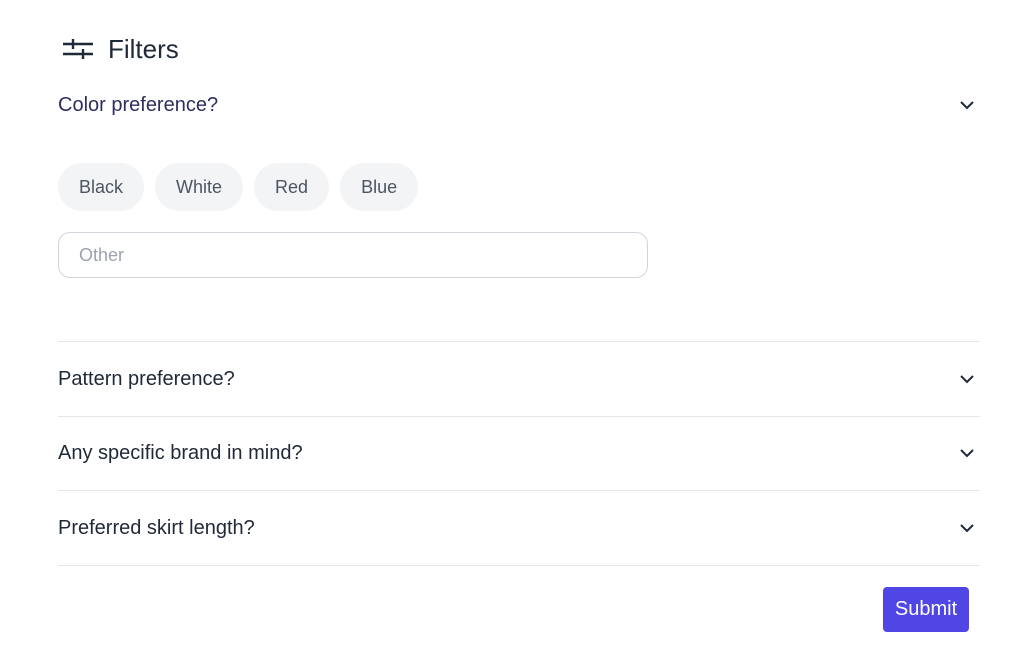 The image size is (1024, 664). I want to click on other-color-input, so click(353, 255).